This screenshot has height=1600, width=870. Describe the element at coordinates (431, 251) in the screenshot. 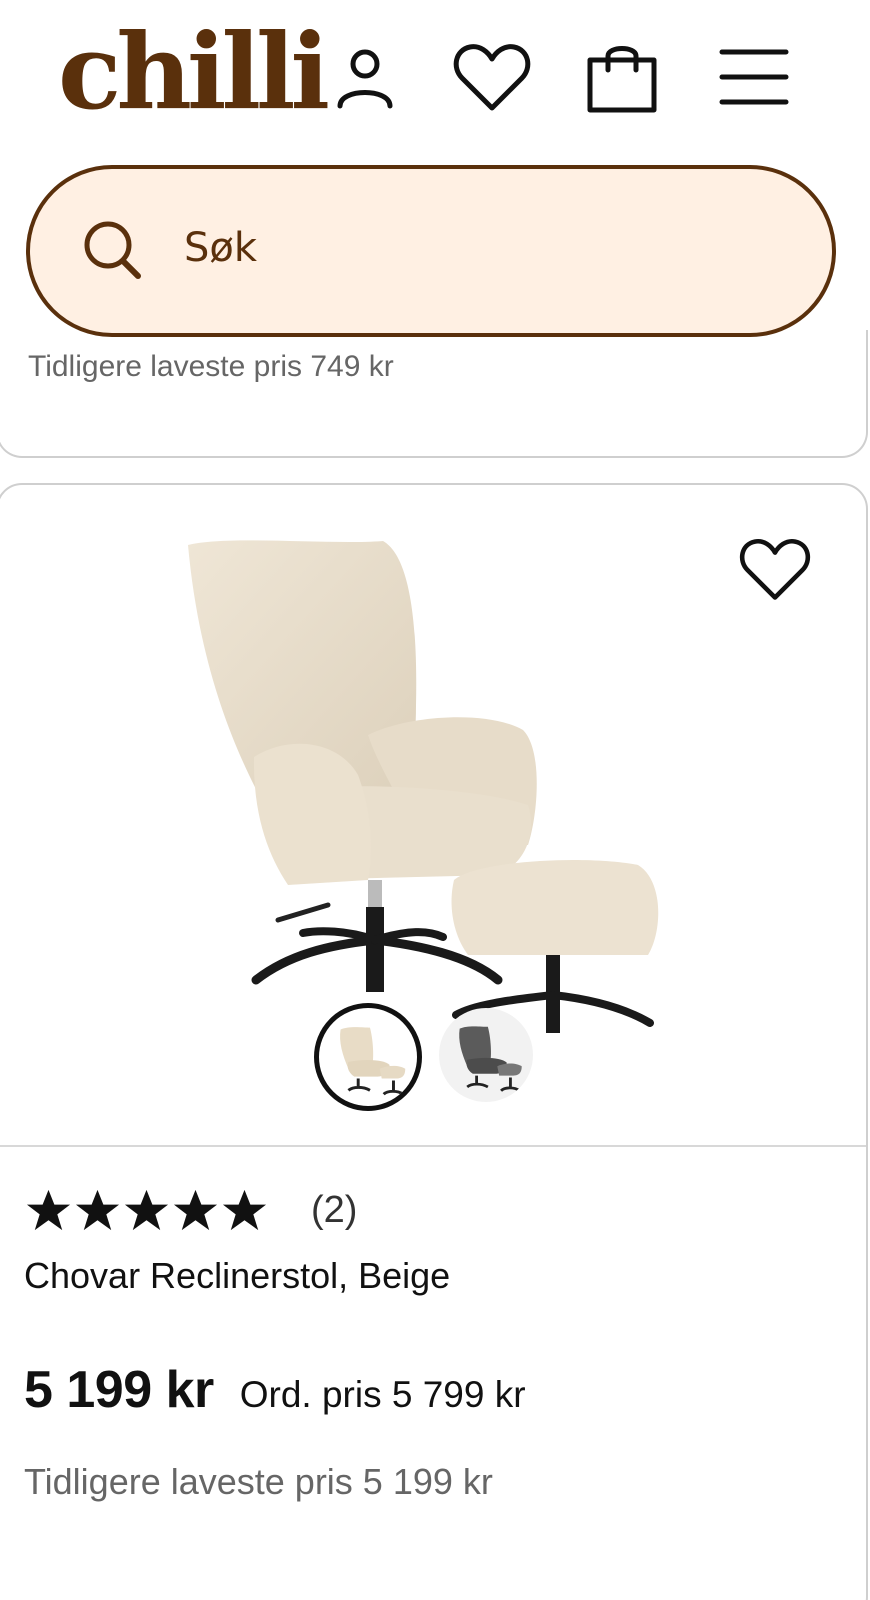

I see `search-bar: Søk` at that location.